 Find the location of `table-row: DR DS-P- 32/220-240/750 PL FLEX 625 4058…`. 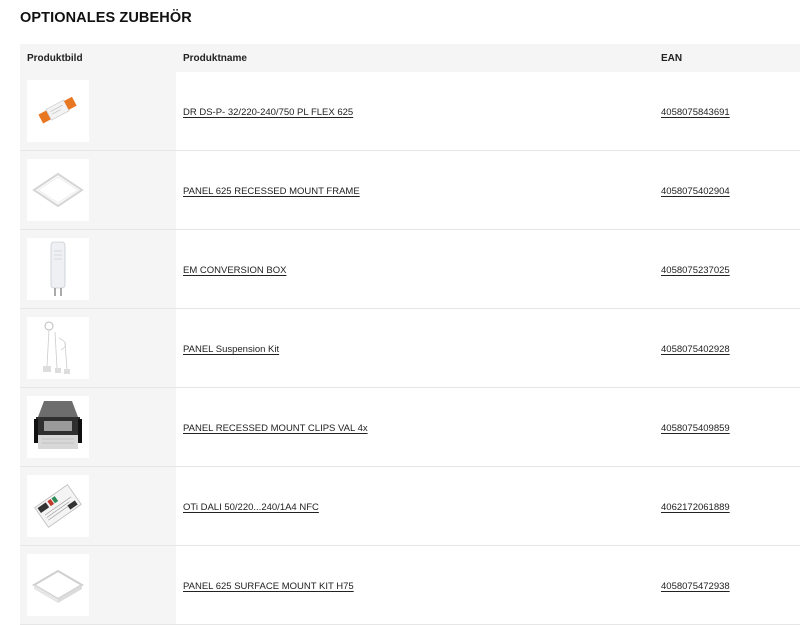

table-row: DR DS-P- 32/220-240/750 PL FLEX 625 4058… is located at coordinates (410, 111).